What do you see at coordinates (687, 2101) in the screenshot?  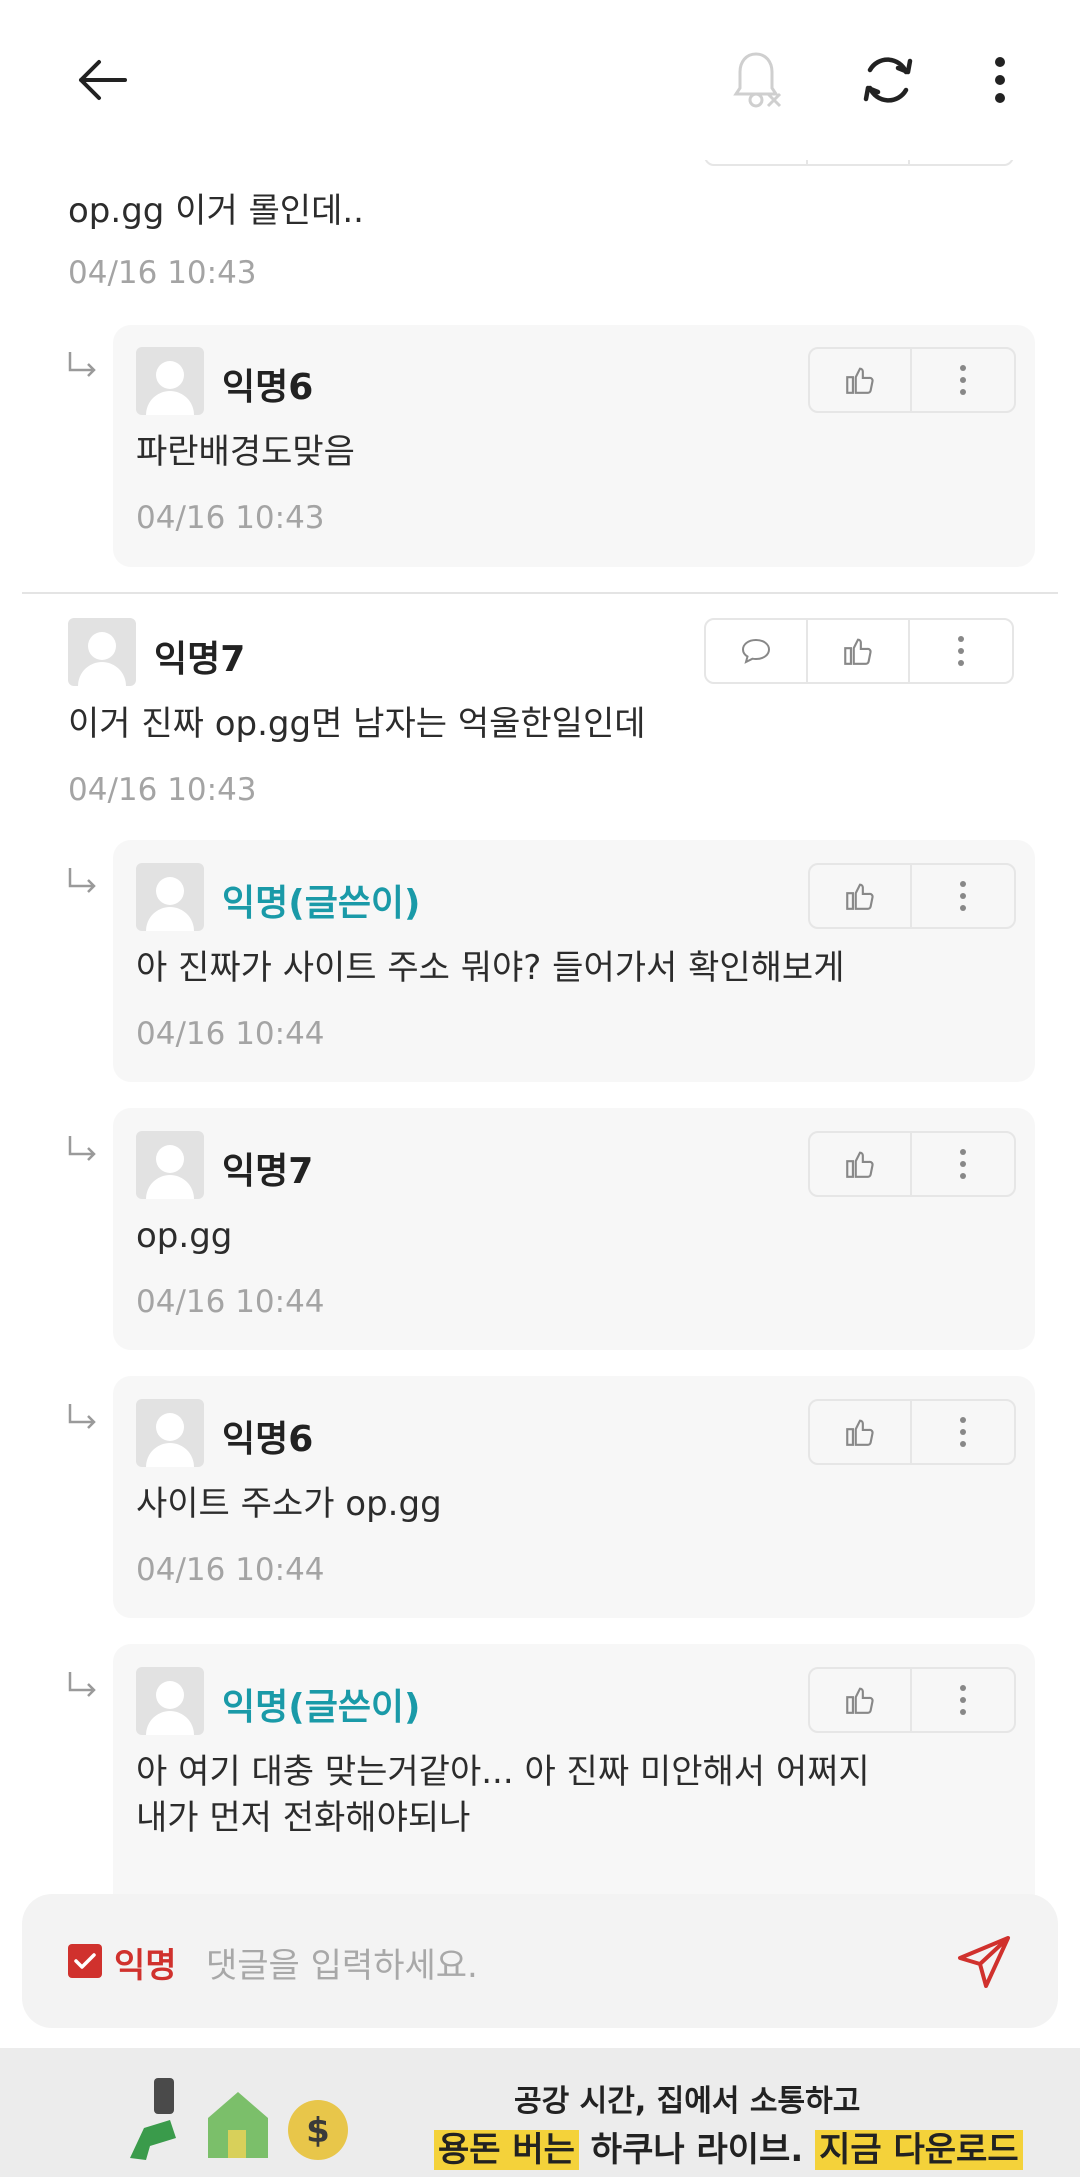 I see `ad-headline: 공강 시간, 집에서 소통하고` at bounding box center [687, 2101].